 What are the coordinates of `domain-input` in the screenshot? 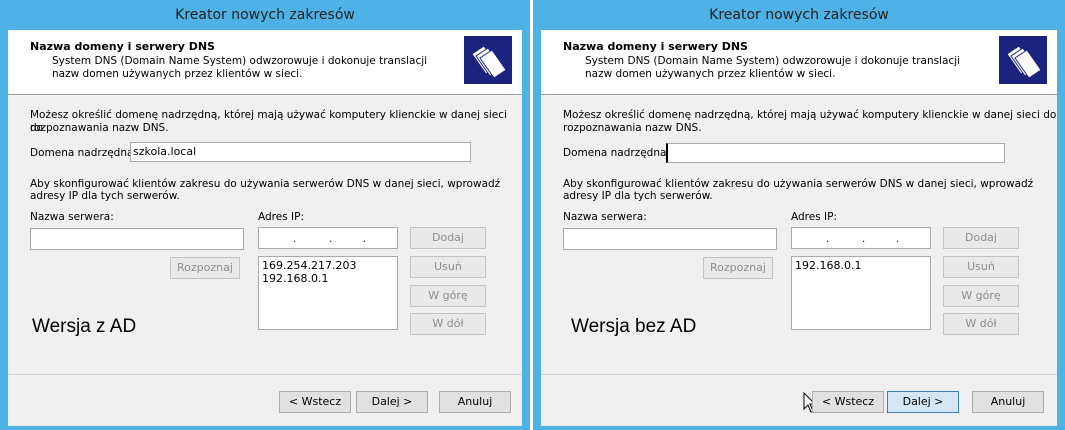 It's located at (835, 153).